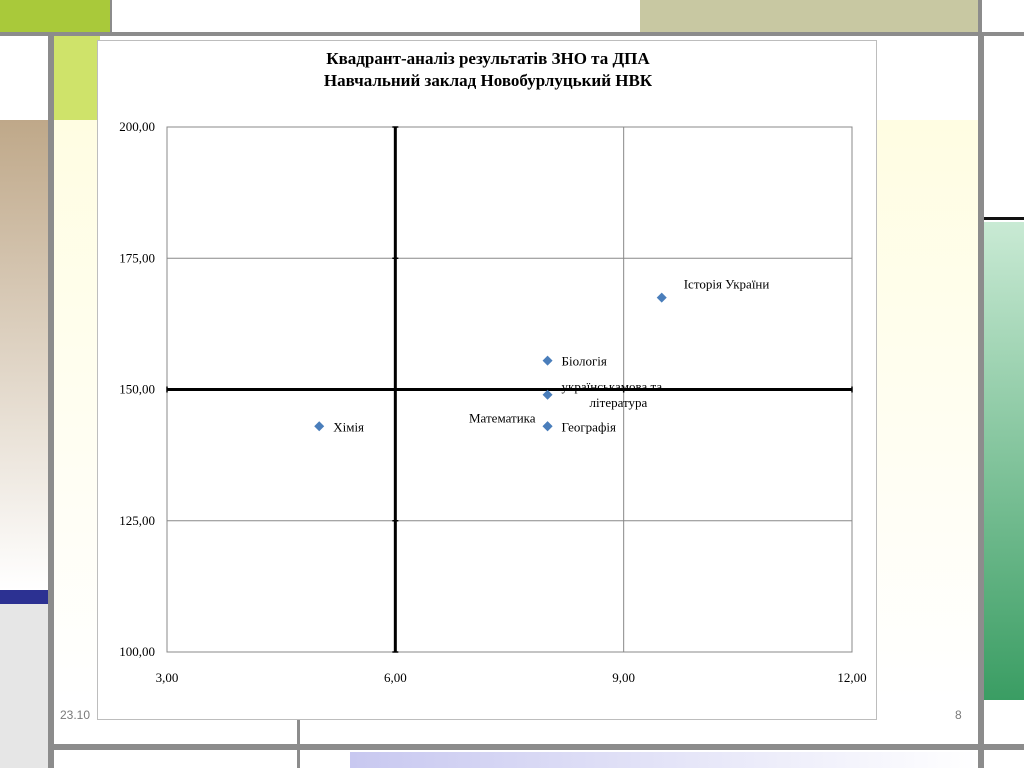 The image size is (1024, 768). I want to click on y-tick-label: 100,00, so click(137, 651).